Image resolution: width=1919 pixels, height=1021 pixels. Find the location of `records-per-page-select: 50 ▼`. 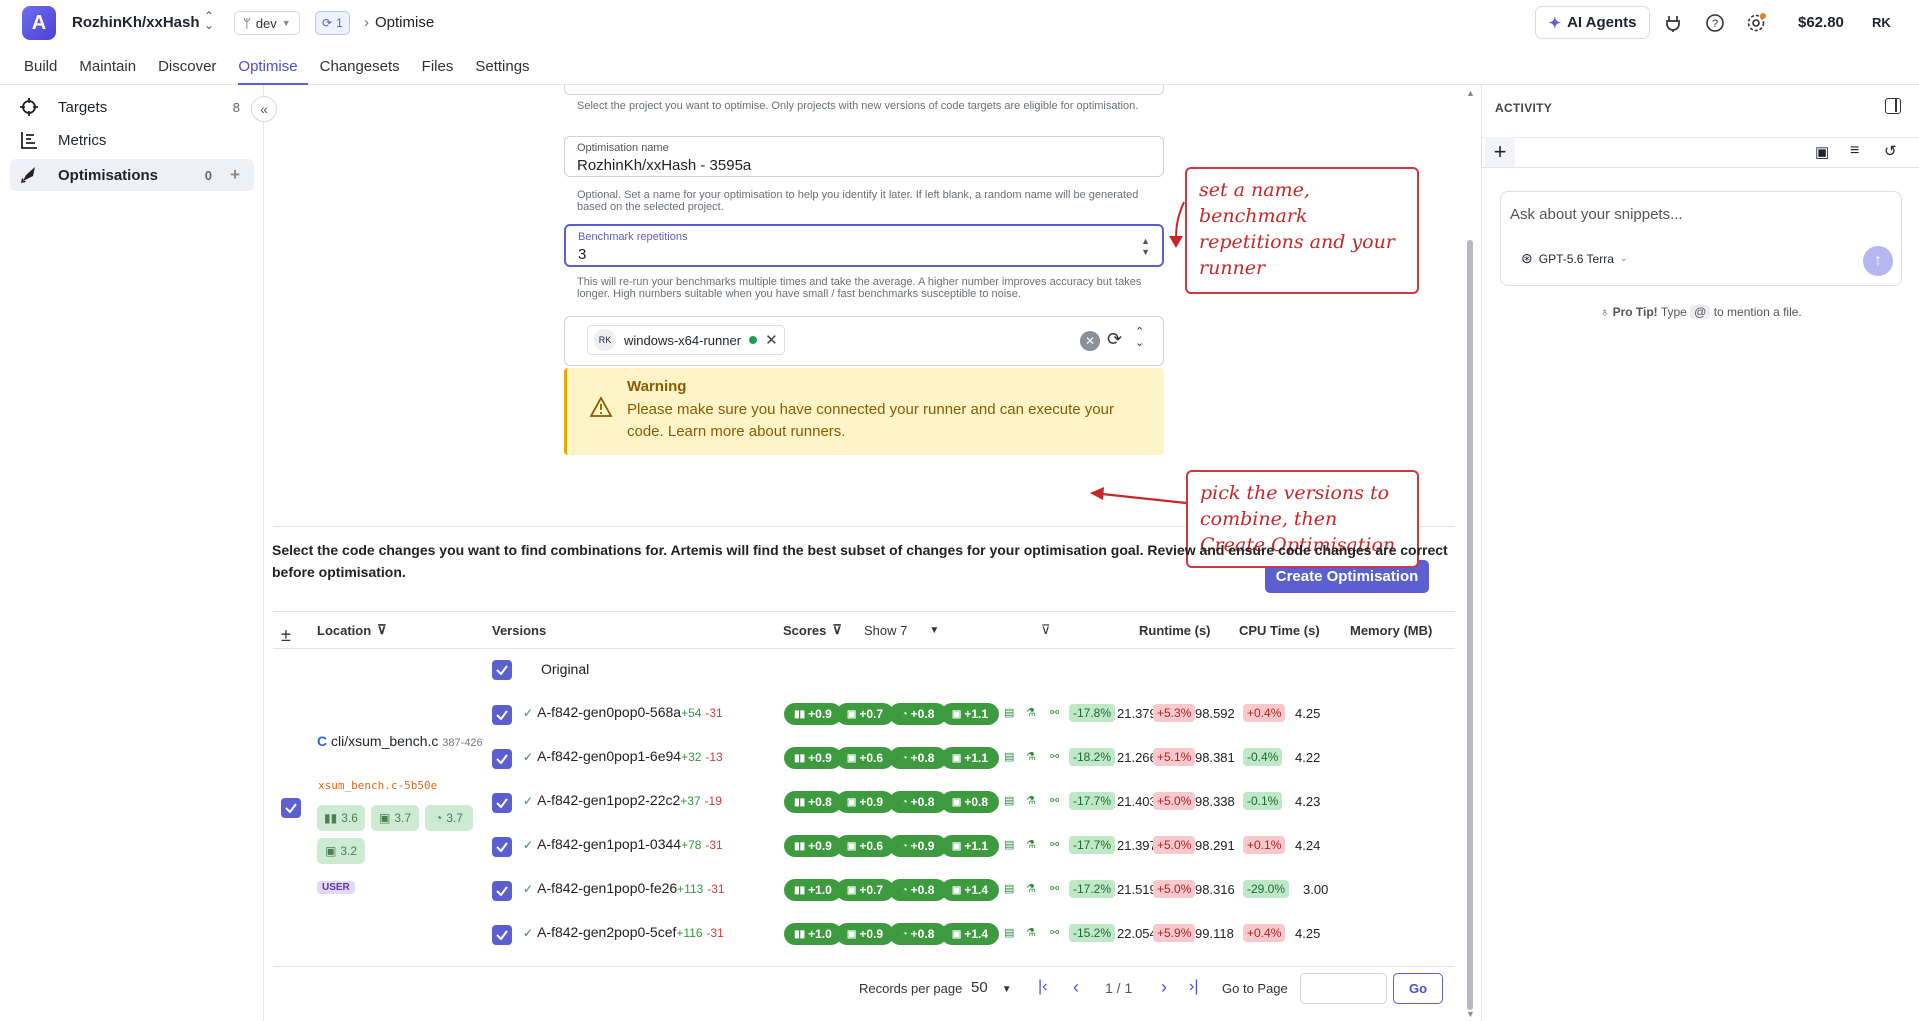

records-per-page-select: 50 ▼ is located at coordinates (991, 987).